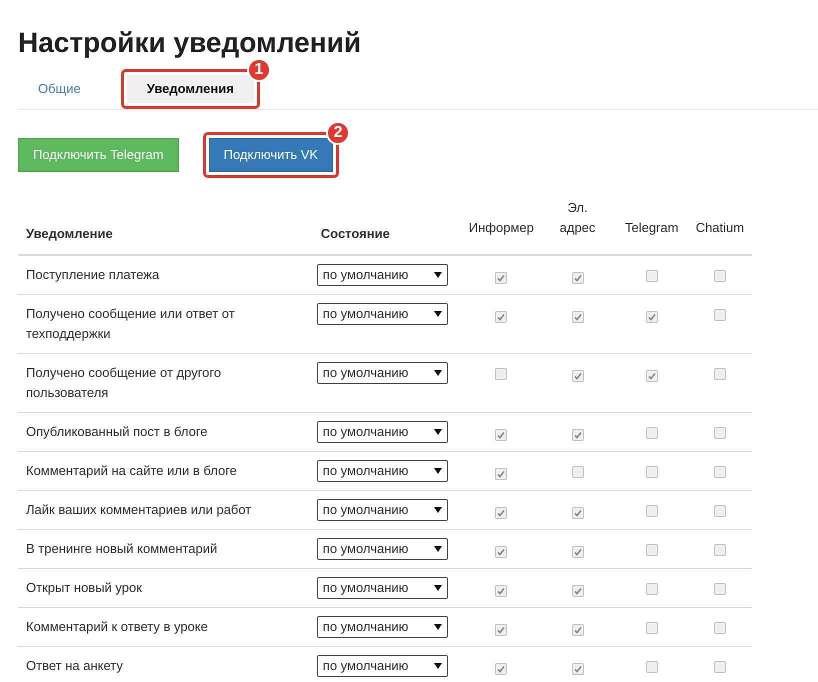  Describe the element at coordinates (355, 234) in the screenshot. I see `column-header: Состояние` at that location.